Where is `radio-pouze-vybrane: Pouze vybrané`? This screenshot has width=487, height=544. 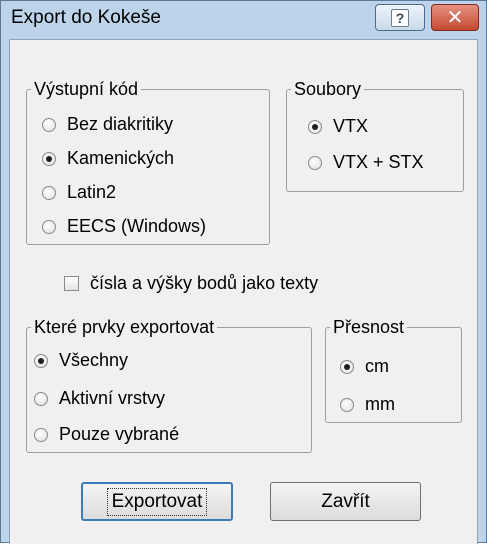
radio-pouze-vybrane: Pouze vybrané is located at coordinates (106, 434).